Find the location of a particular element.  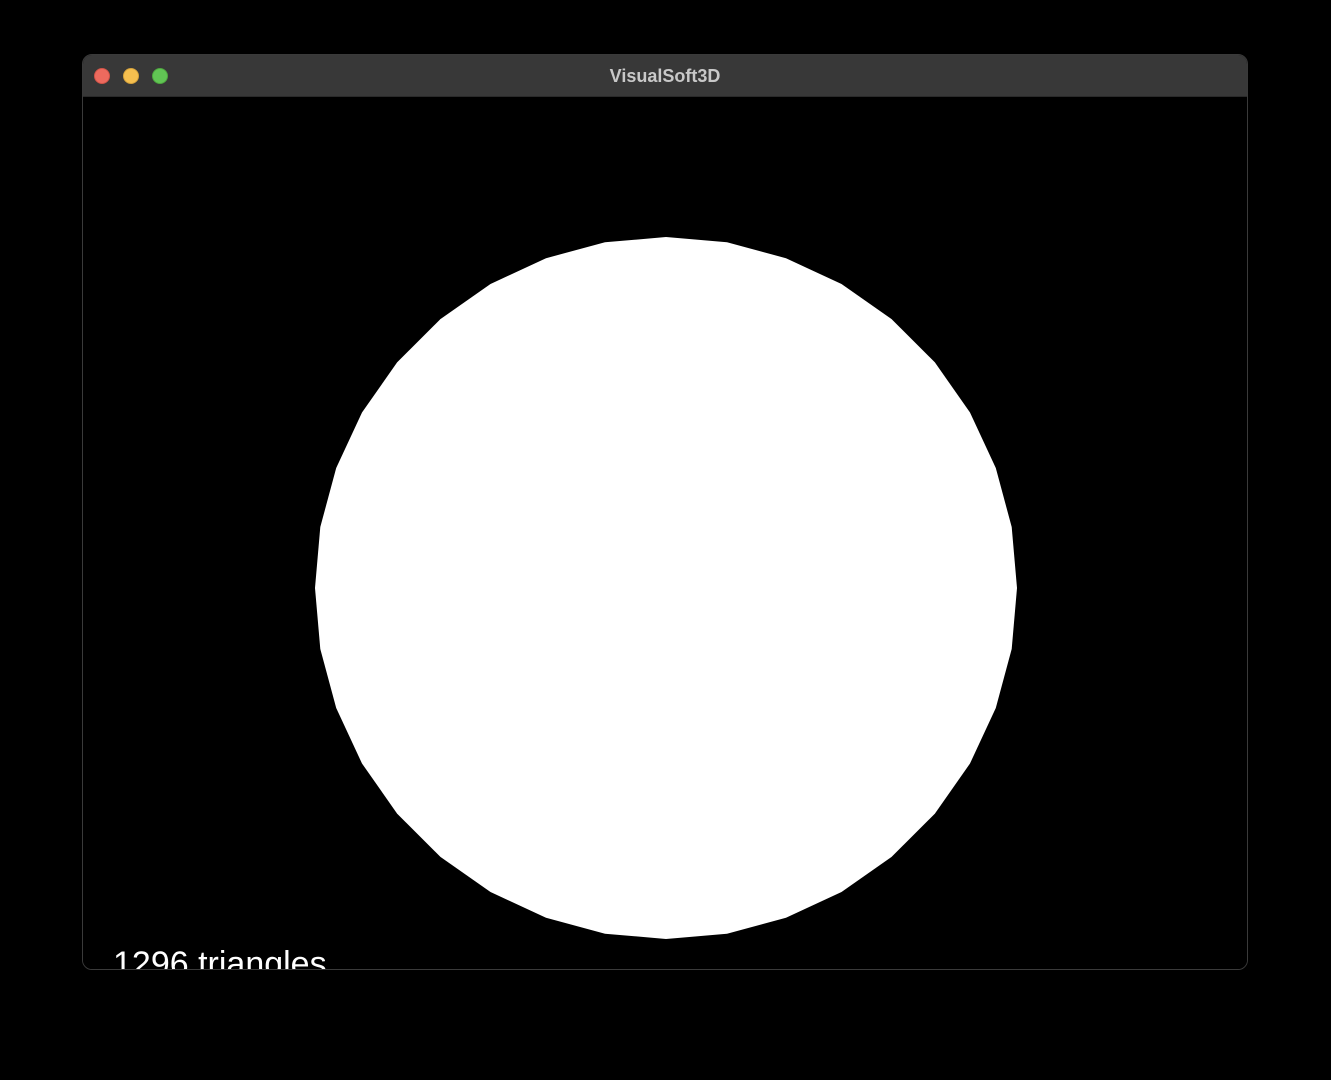

title-bar: VisualSoft3D is located at coordinates (665, 76).